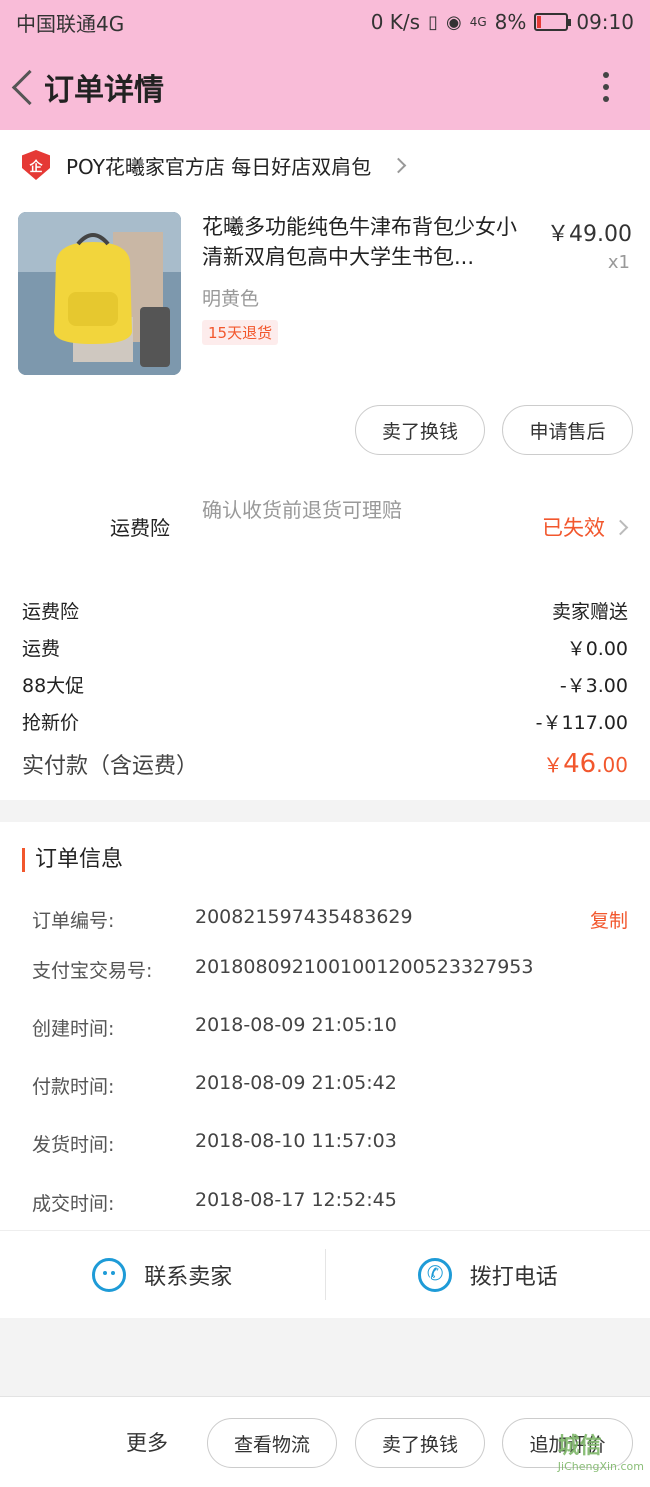 Image resolution: width=650 pixels, height=1487 pixels. Describe the element at coordinates (478, 22) in the screenshot. I see `signal-icon: 4G` at that location.